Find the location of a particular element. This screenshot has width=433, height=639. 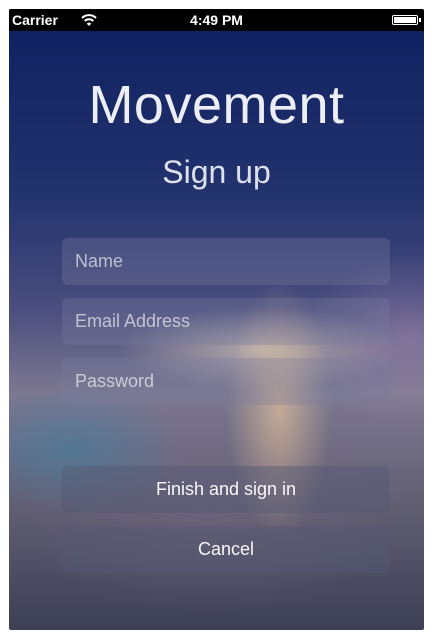

status-bar: Carrier 4:49 PM is located at coordinates (216, 20).